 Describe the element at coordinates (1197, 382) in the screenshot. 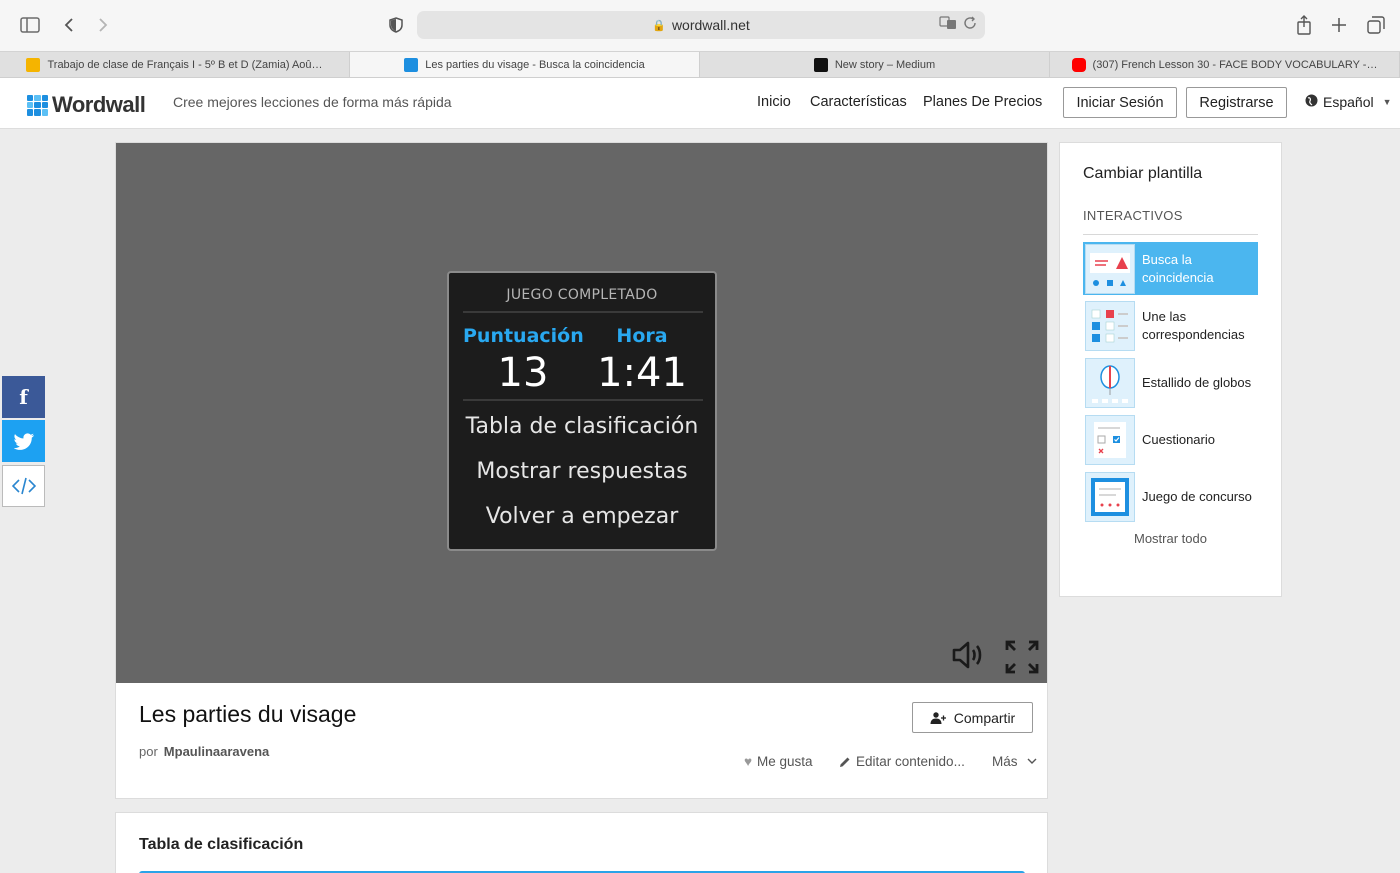

I see `template-label: Estallido de globos` at that location.